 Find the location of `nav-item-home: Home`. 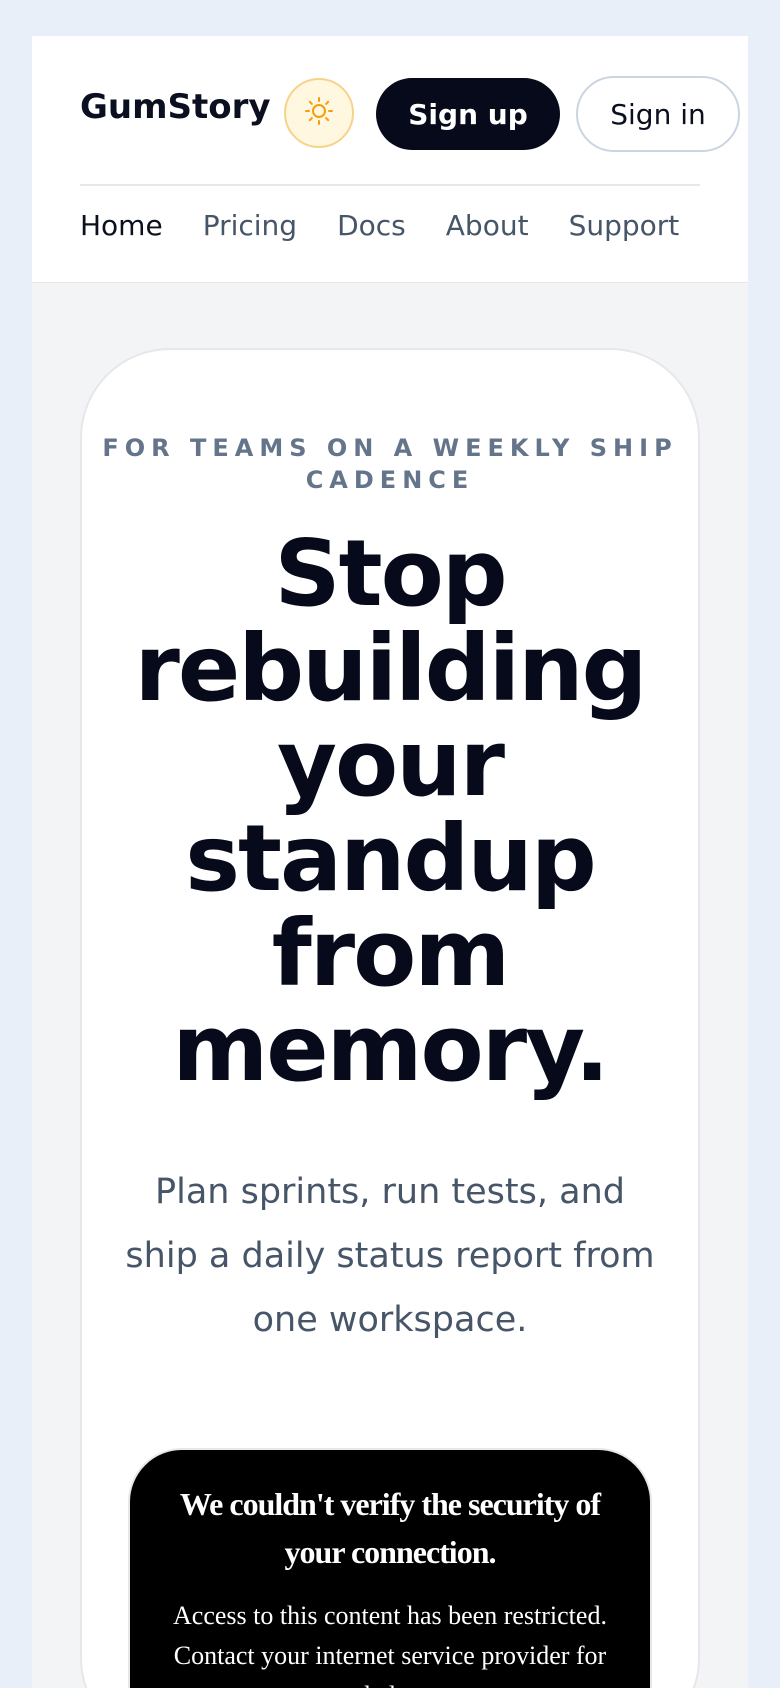

nav-item-home: Home is located at coordinates (121, 226).